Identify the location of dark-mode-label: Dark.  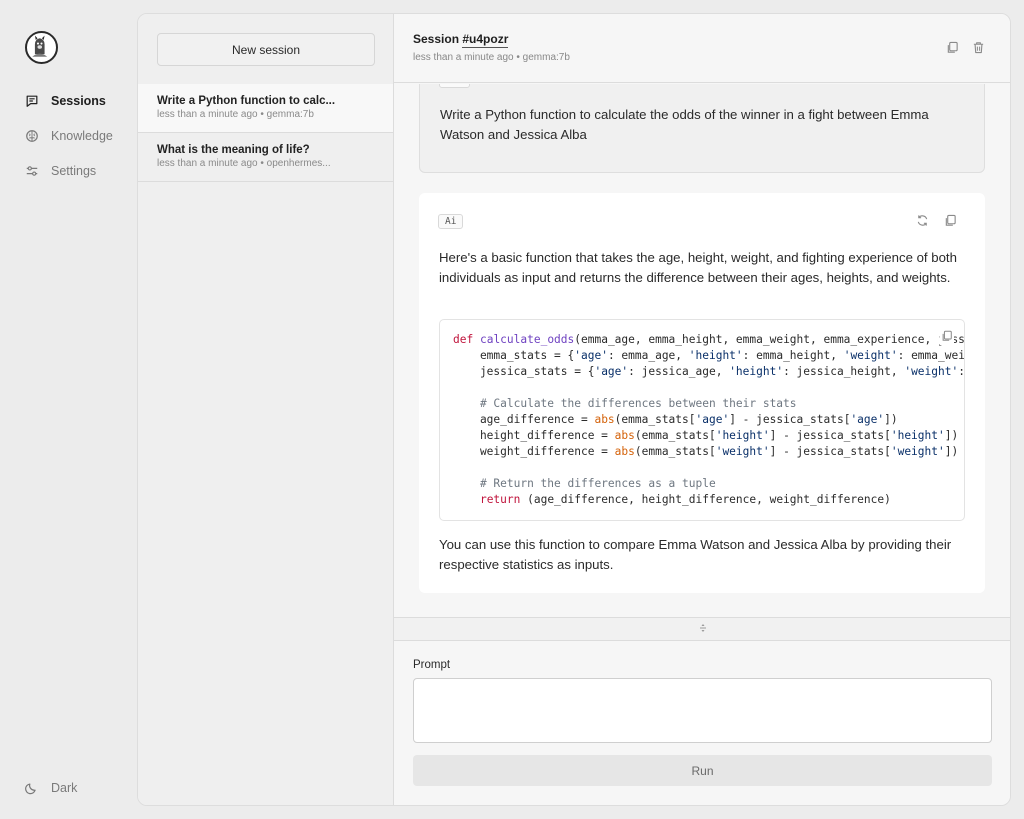
(64, 788).